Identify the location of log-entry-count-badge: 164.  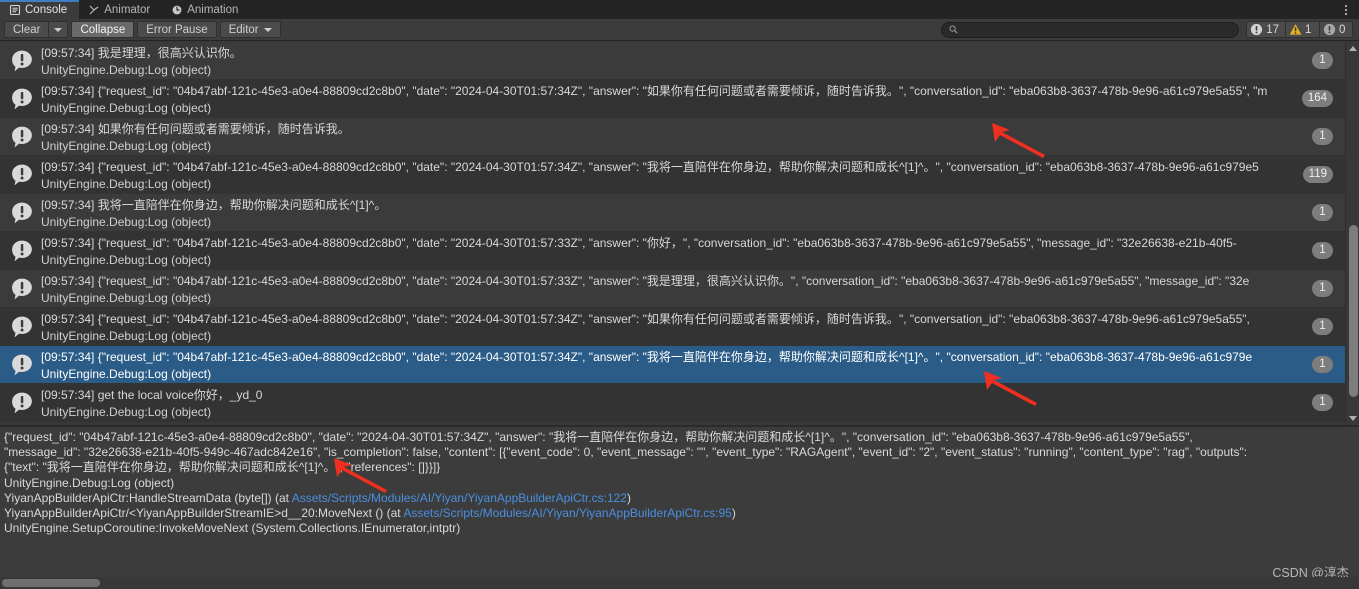
(1317, 98).